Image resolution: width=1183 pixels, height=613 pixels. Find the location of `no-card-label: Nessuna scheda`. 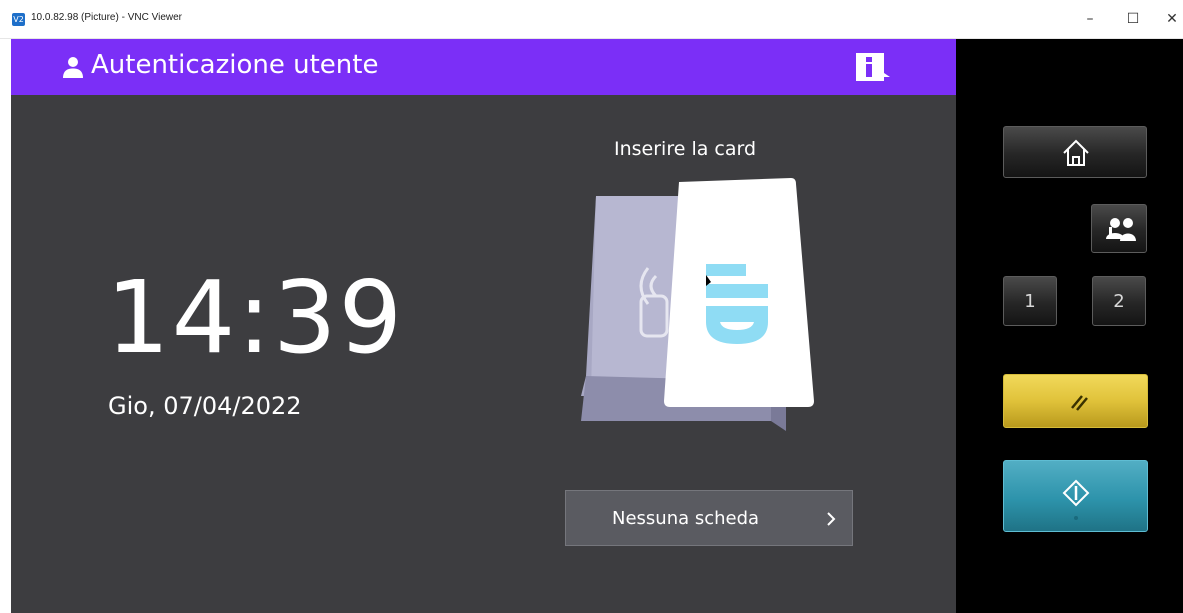

no-card-label: Nessuna scheda is located at coordinates (686, 518).